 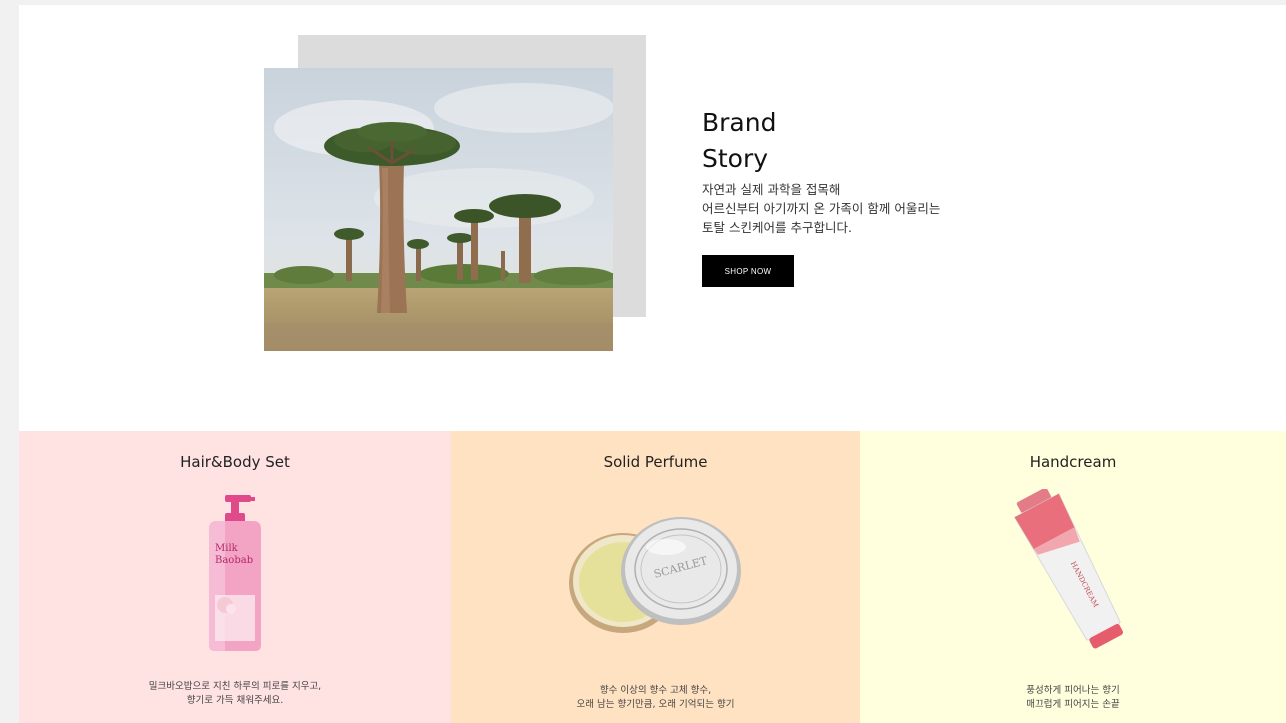 I want to click on category-title: Handcream, so click(x=1073, y=462).